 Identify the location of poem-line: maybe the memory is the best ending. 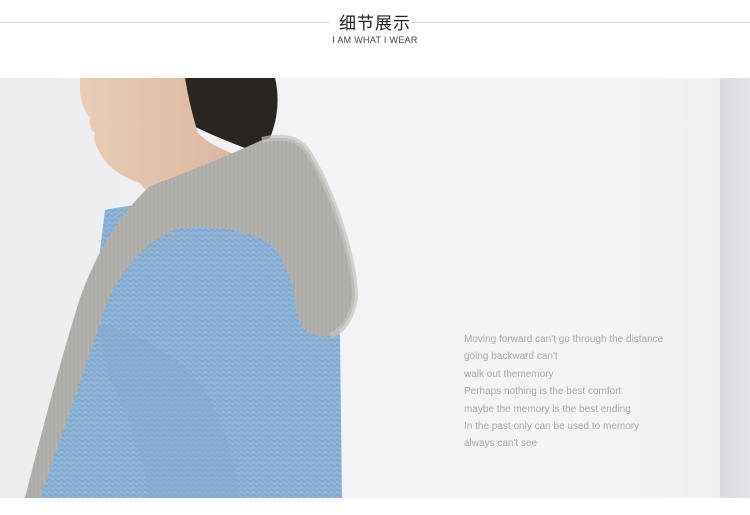
(547, 409).